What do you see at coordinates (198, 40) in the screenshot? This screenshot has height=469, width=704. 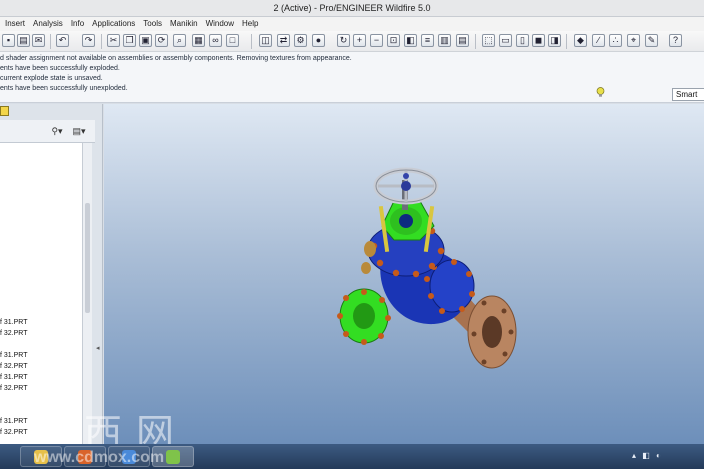 I see `select-box-icon: ▦` at bounding box center [198, 40].